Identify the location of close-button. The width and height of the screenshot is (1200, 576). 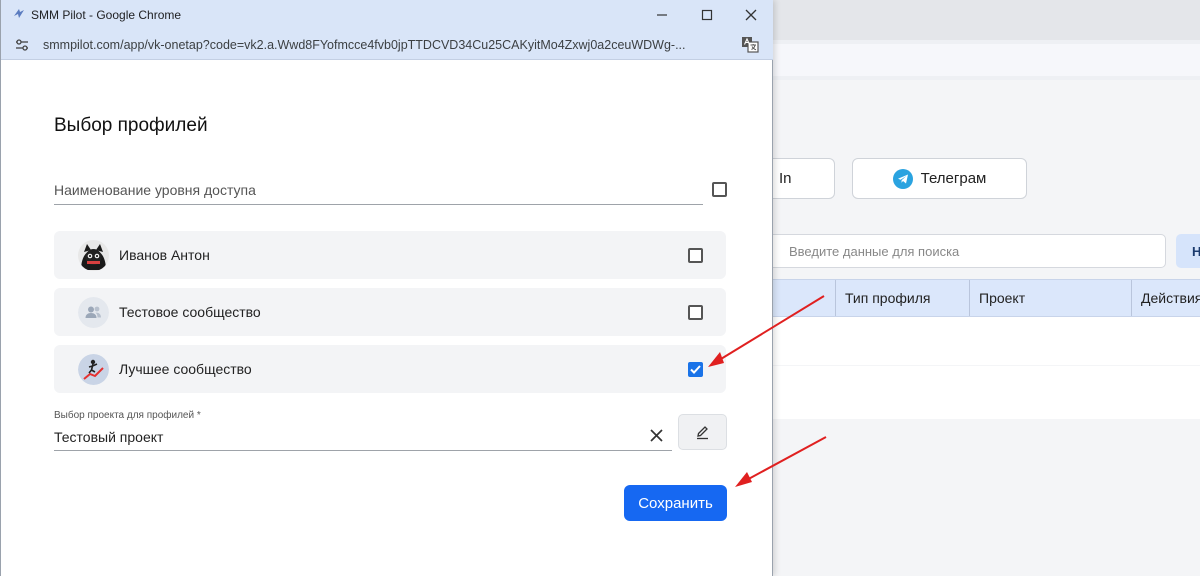
(751, 15).